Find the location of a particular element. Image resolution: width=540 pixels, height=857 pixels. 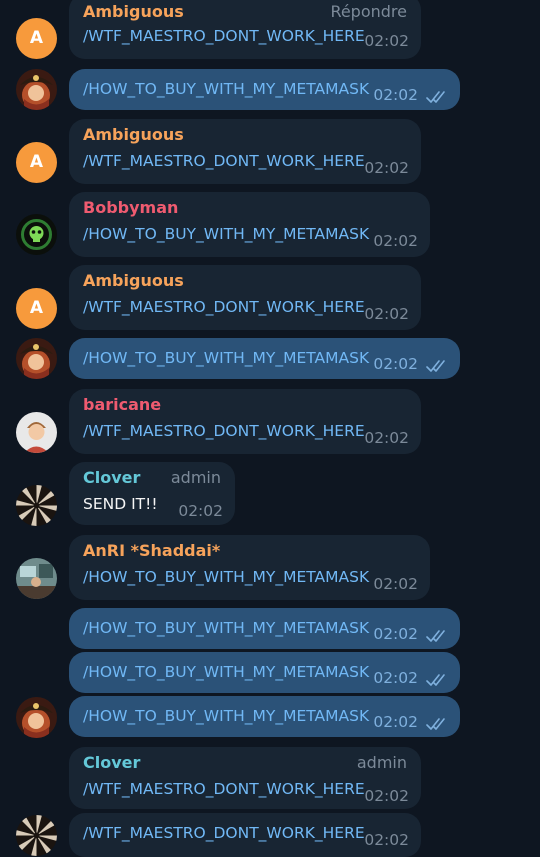

green-skull-avatar is located at coordinates (36, 234).